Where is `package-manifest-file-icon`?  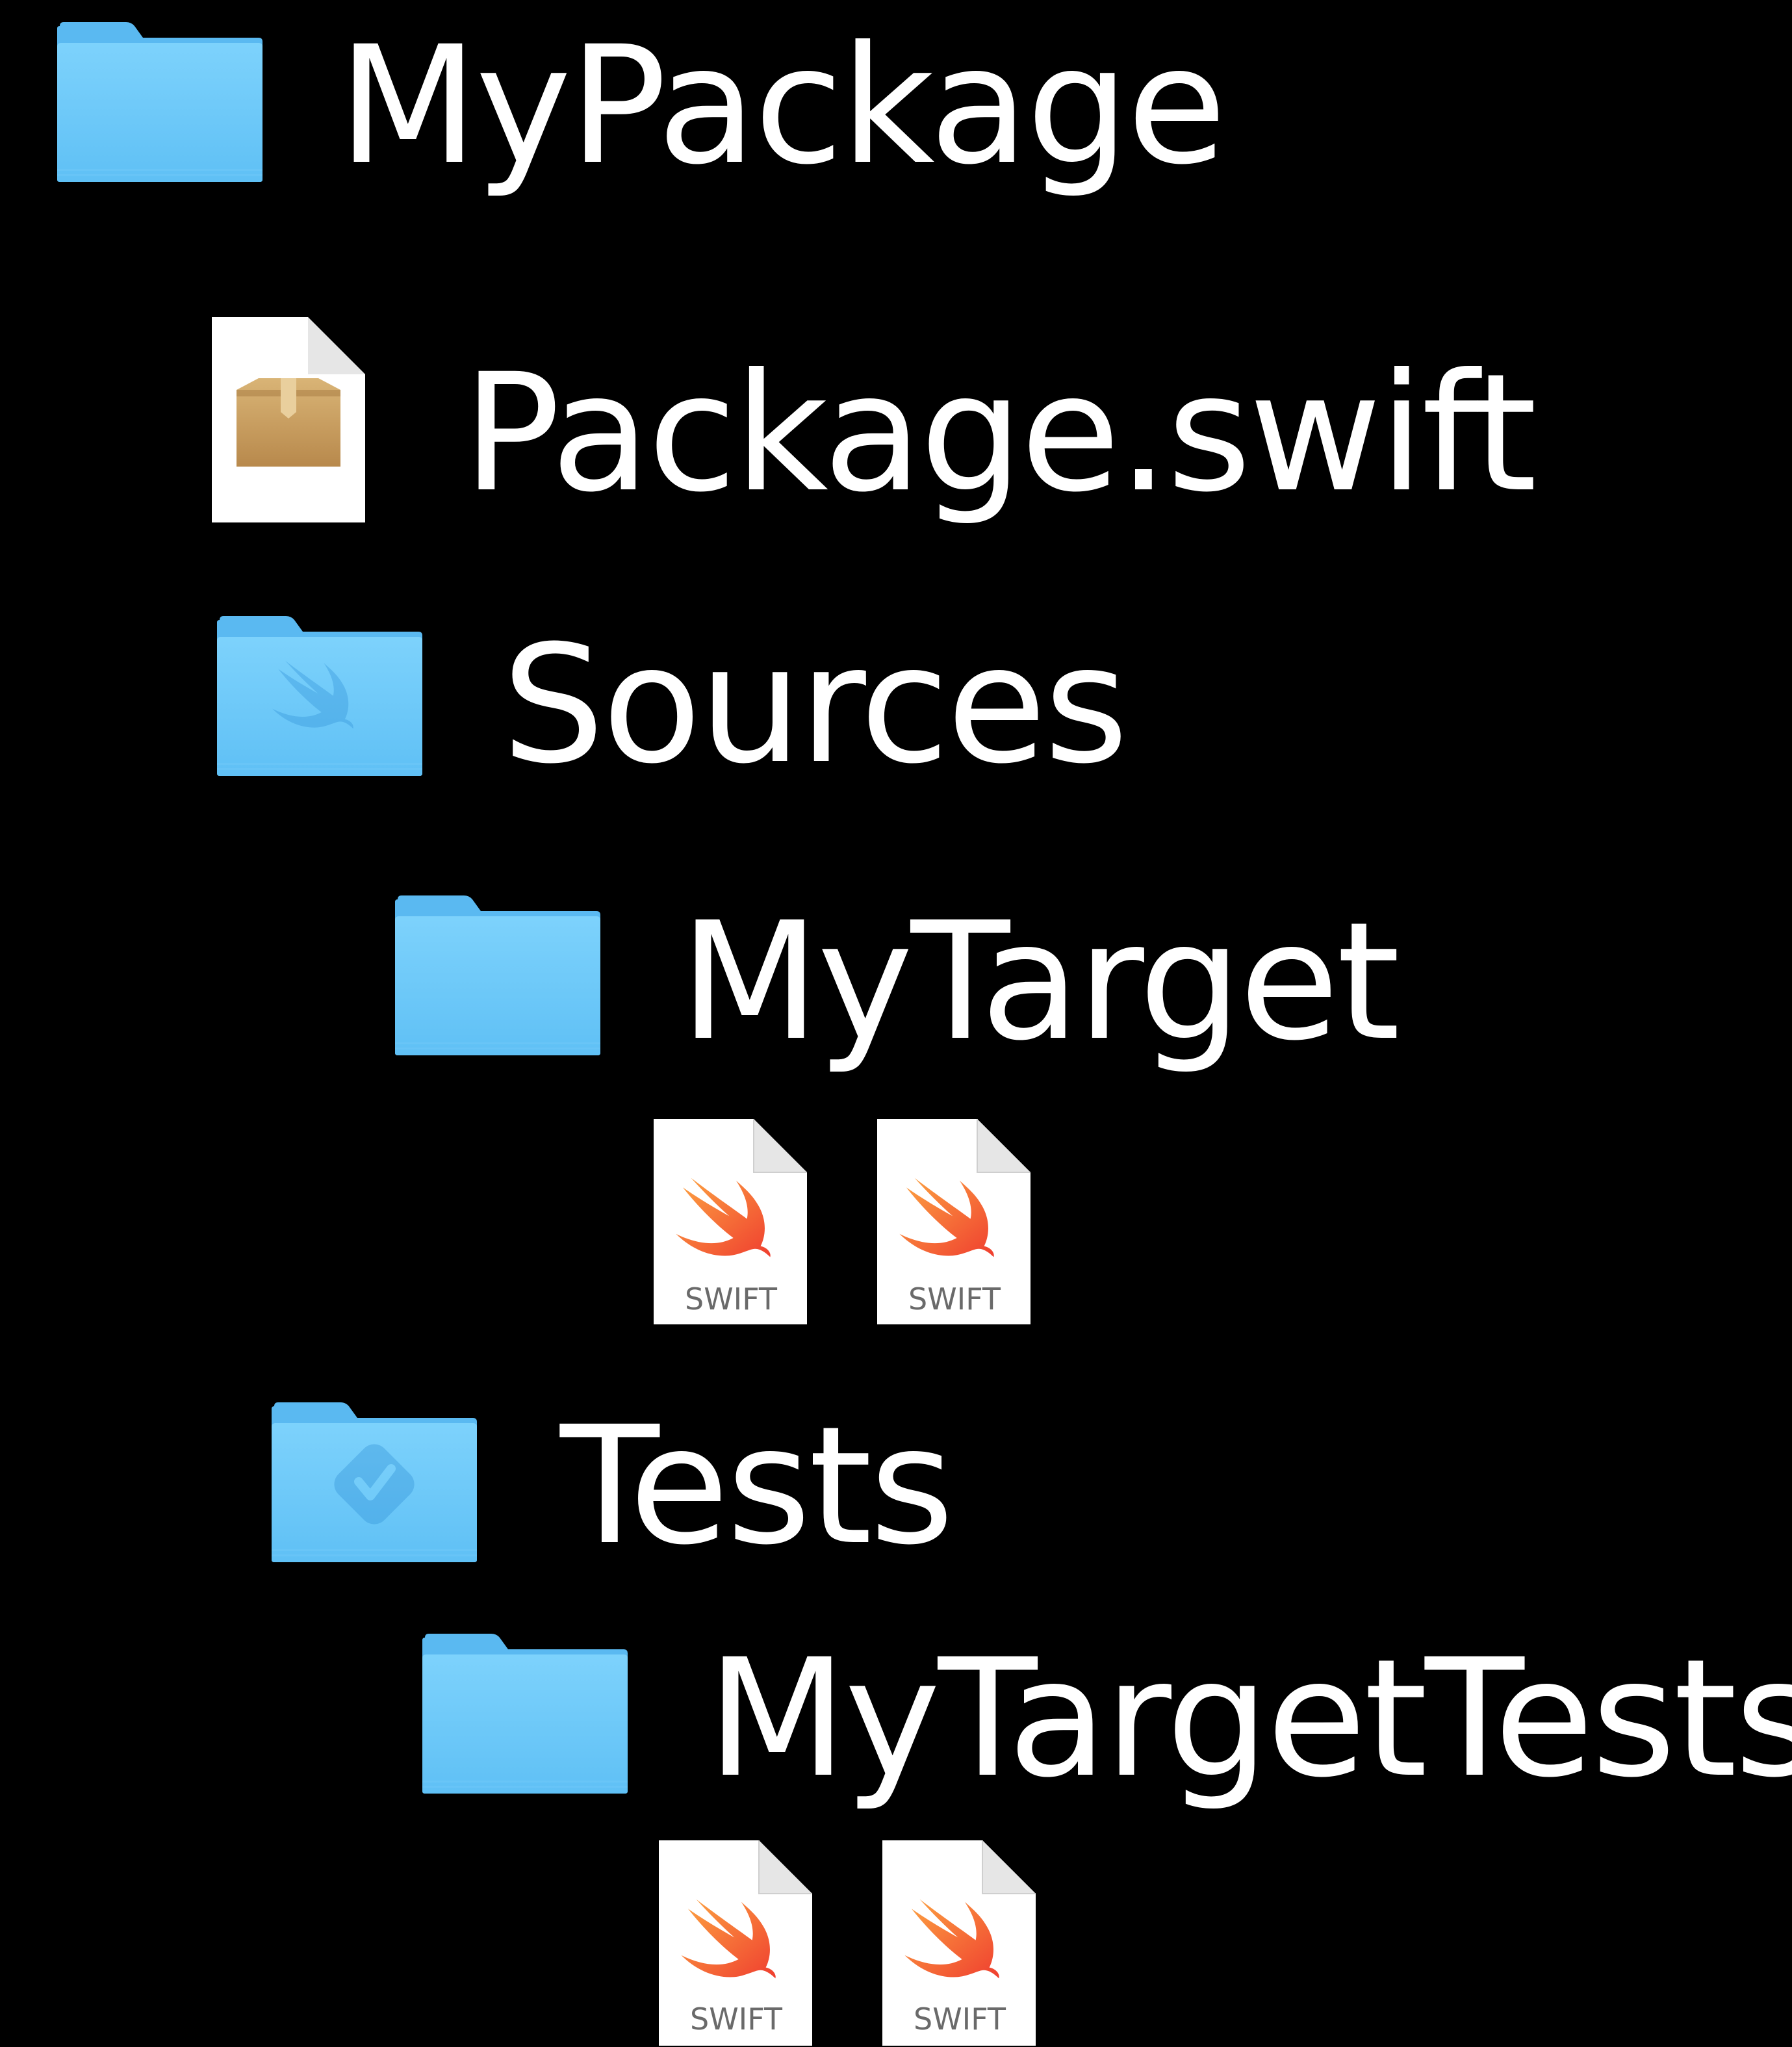
package-manifest-file-icon is located at coordinates (288, 420).